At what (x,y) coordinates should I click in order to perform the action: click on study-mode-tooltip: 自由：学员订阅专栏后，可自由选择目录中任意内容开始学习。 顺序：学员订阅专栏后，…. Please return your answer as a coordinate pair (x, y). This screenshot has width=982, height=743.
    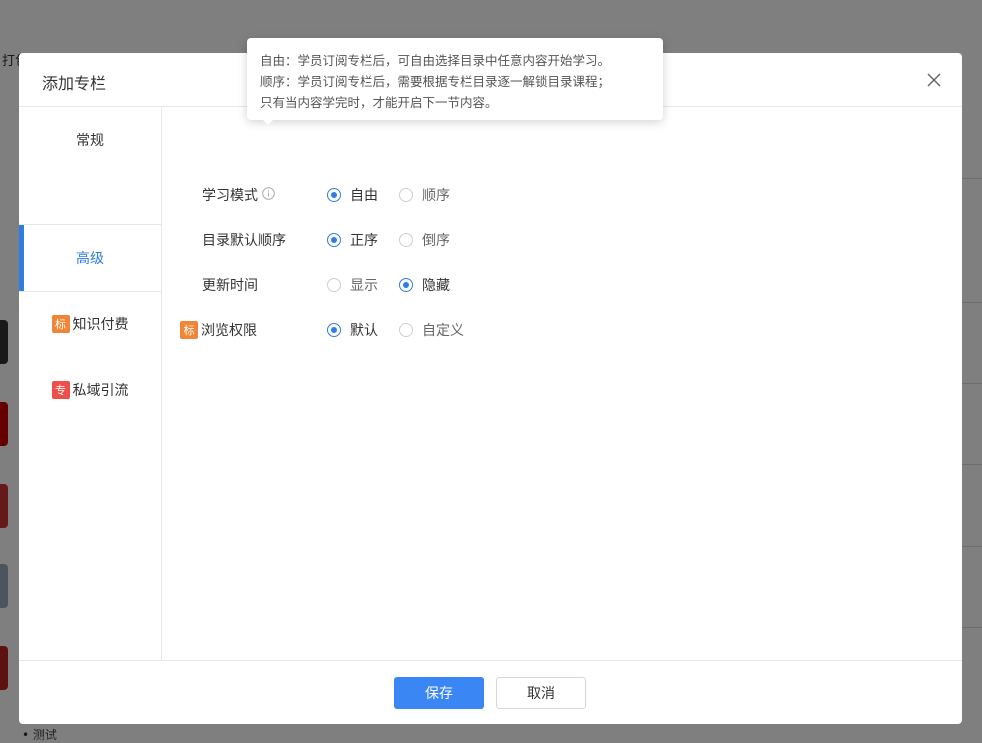
    Looking at the image, I should click on (455, 79).